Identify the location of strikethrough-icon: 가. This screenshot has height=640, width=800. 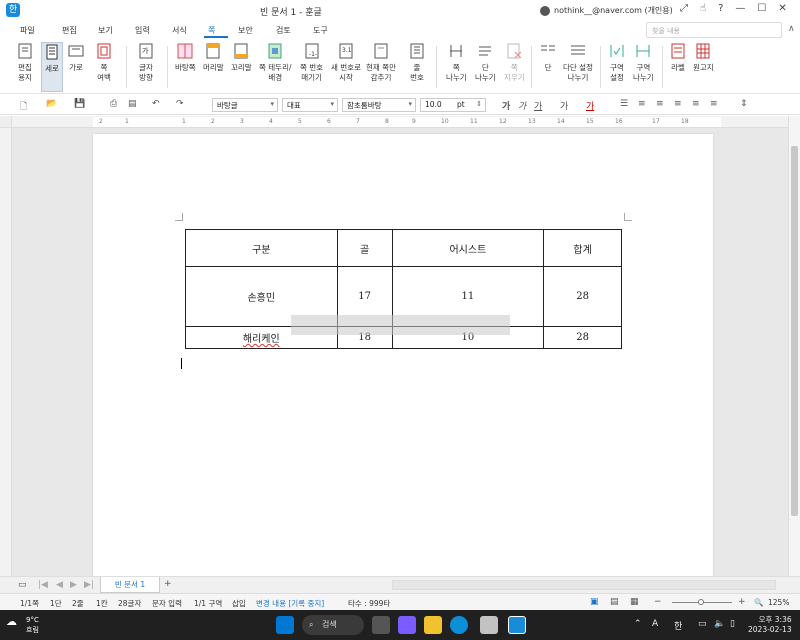
(564, 105).